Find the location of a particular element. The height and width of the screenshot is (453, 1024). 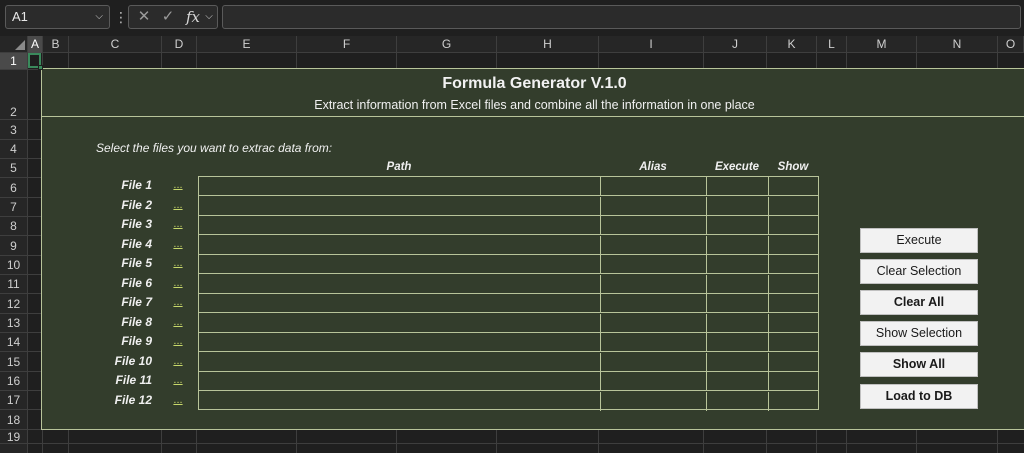

column-header-f: F is located at coordinates (347, 44).